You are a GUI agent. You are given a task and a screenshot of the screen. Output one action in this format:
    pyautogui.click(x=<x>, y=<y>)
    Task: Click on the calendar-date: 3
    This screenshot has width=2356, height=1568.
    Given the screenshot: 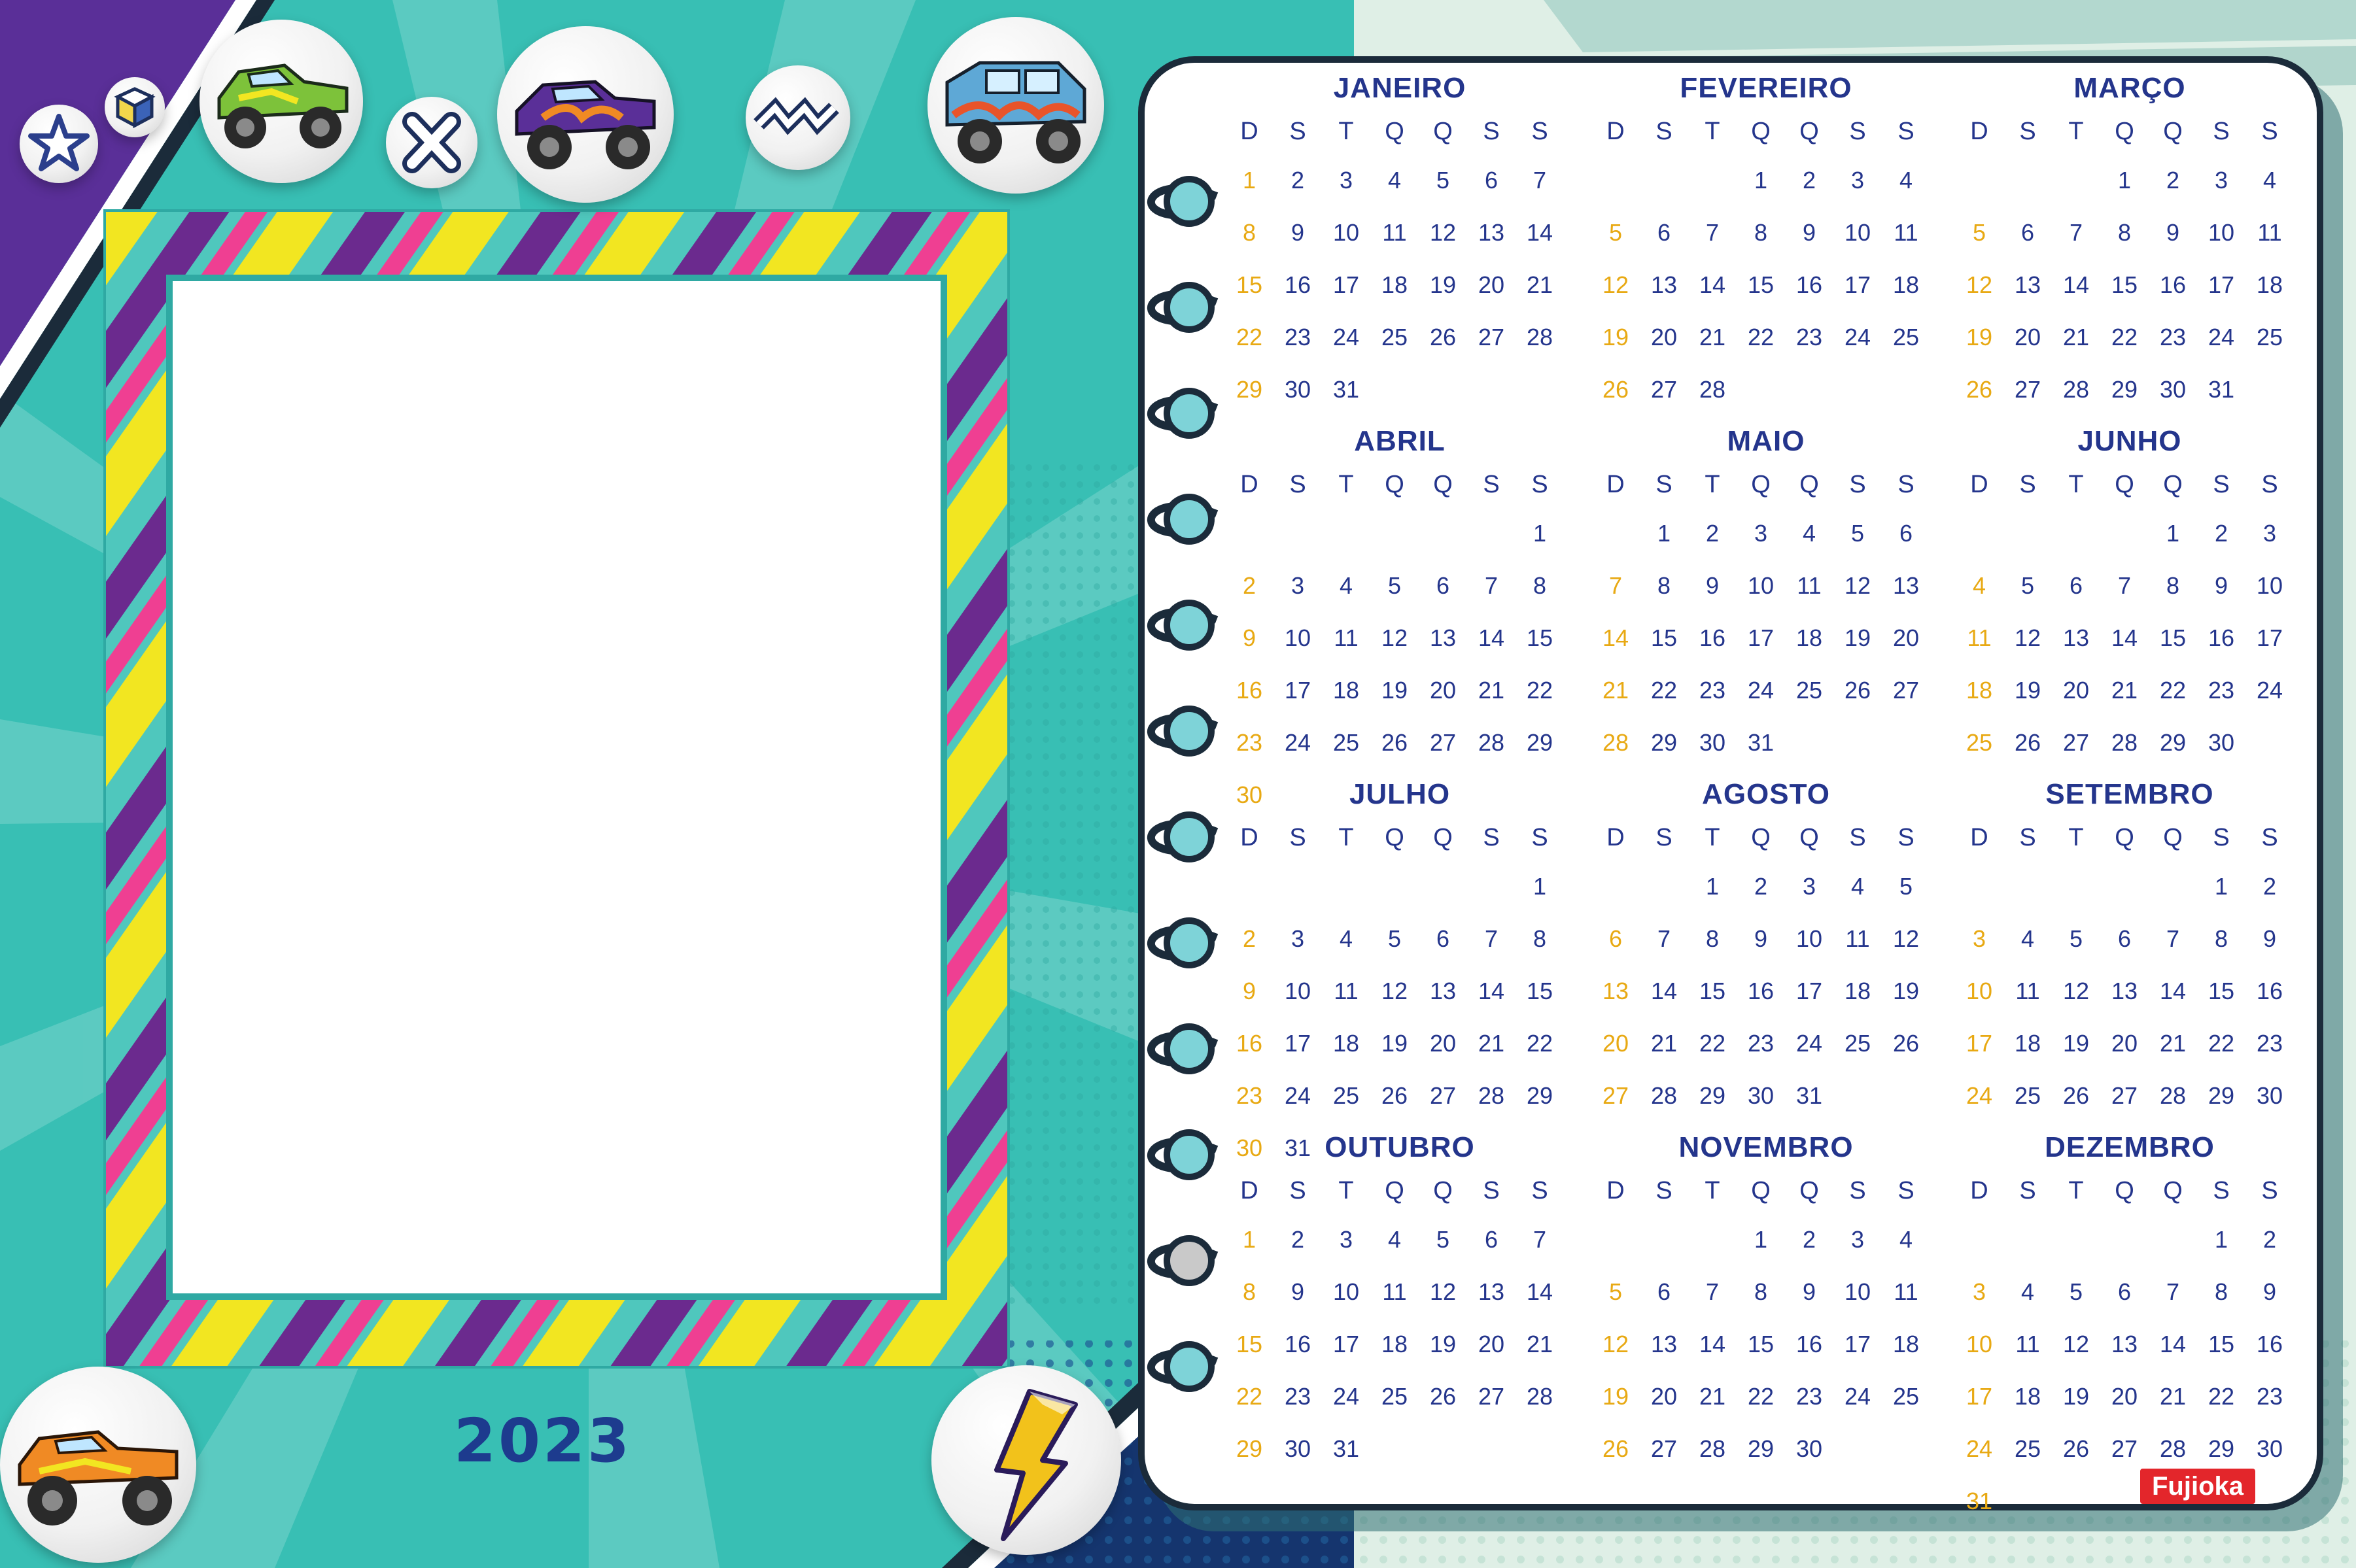 What is the action you would take?
    pyautogui.click(x=1761, y=533)
    